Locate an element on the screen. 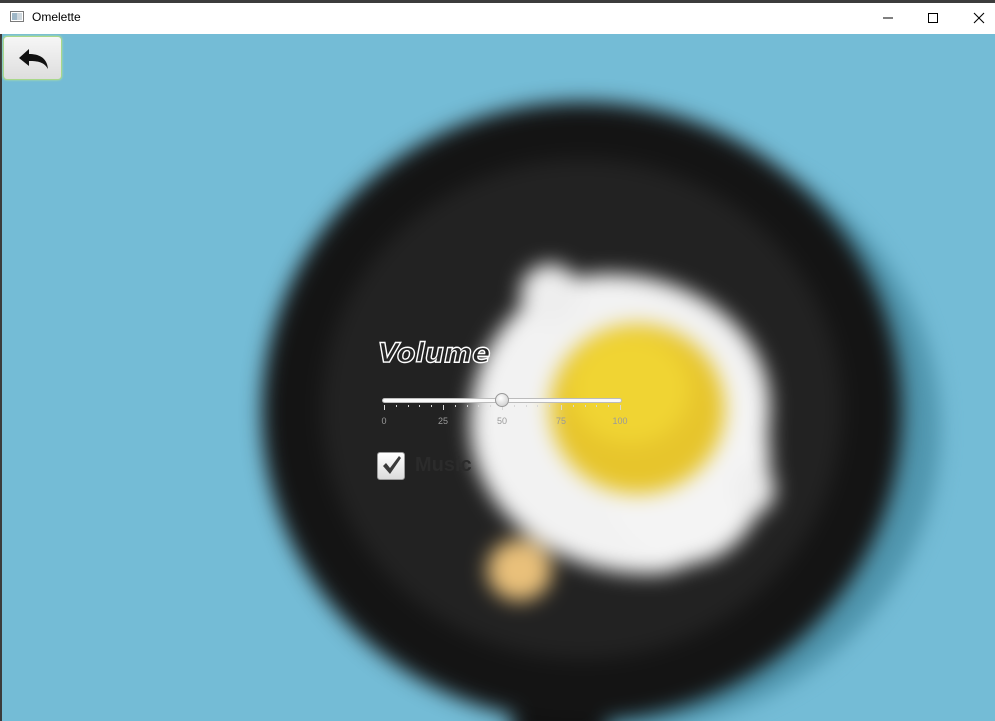 This screenshot has height=721, width=995. minimize-button is located at coordinates (888, 18).